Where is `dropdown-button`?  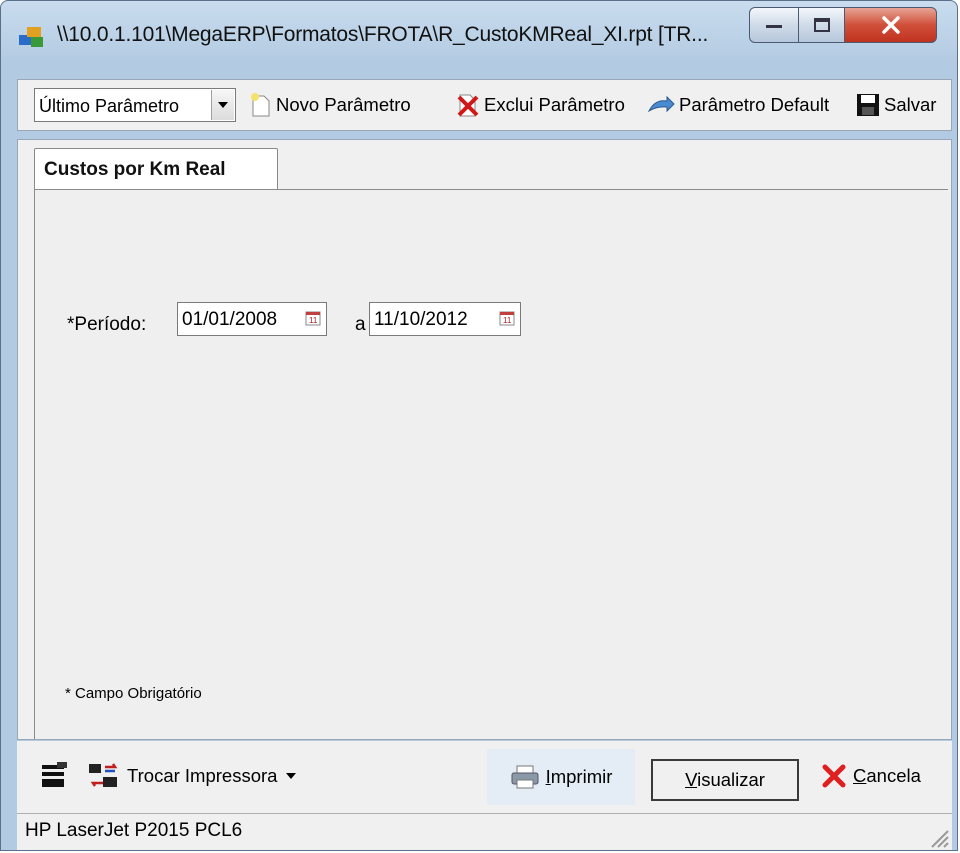
dropdown-button is located at coordinates (222, 105).